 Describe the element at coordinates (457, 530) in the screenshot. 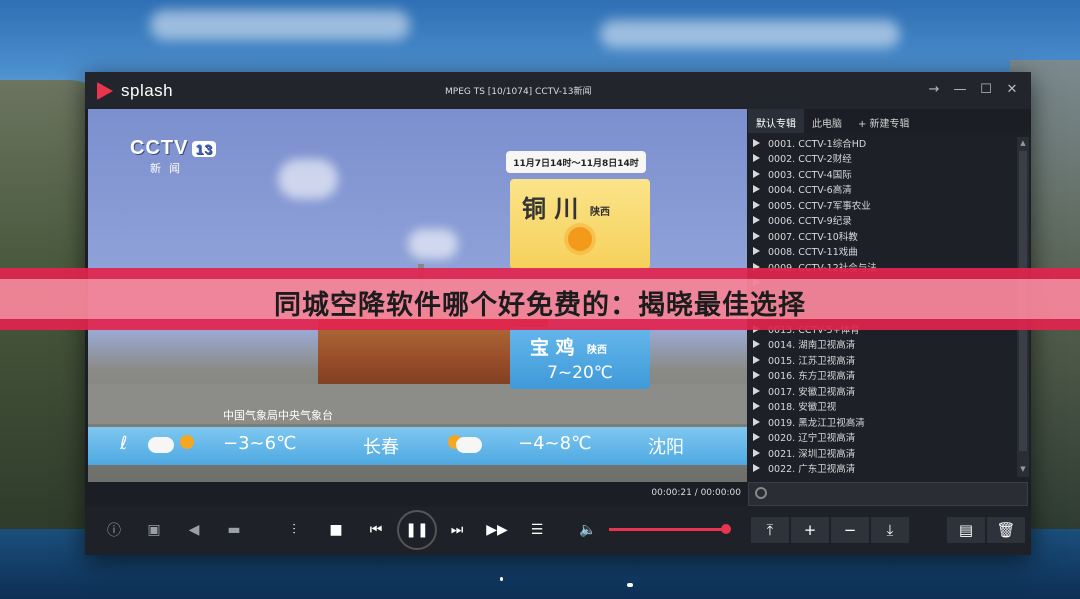

I see `next-button: ⏭` at that location.